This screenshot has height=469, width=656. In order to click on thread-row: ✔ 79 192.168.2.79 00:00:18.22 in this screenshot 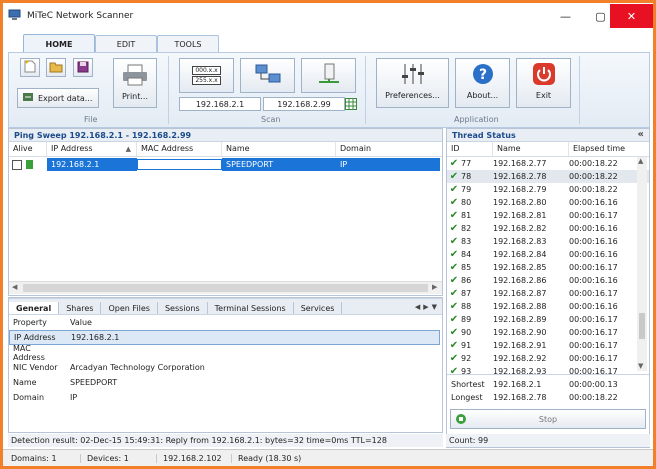, I will do `click(548, 189)`.